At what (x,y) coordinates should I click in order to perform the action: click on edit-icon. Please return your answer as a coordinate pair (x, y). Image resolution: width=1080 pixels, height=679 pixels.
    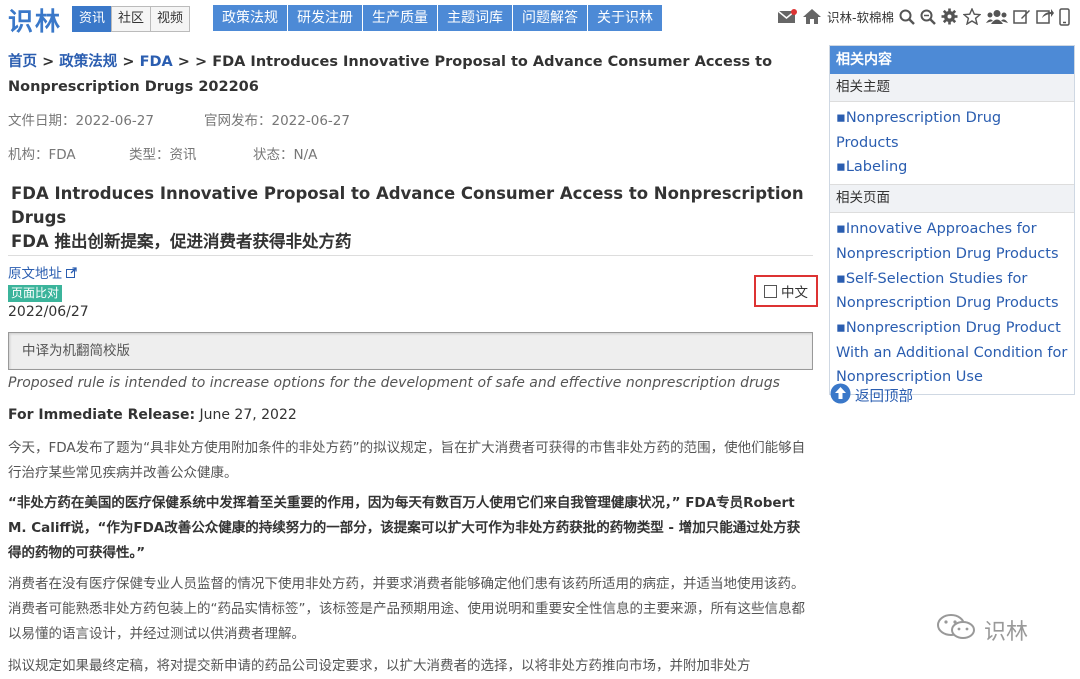
    Looking at the image, I should click on (1022, 16).